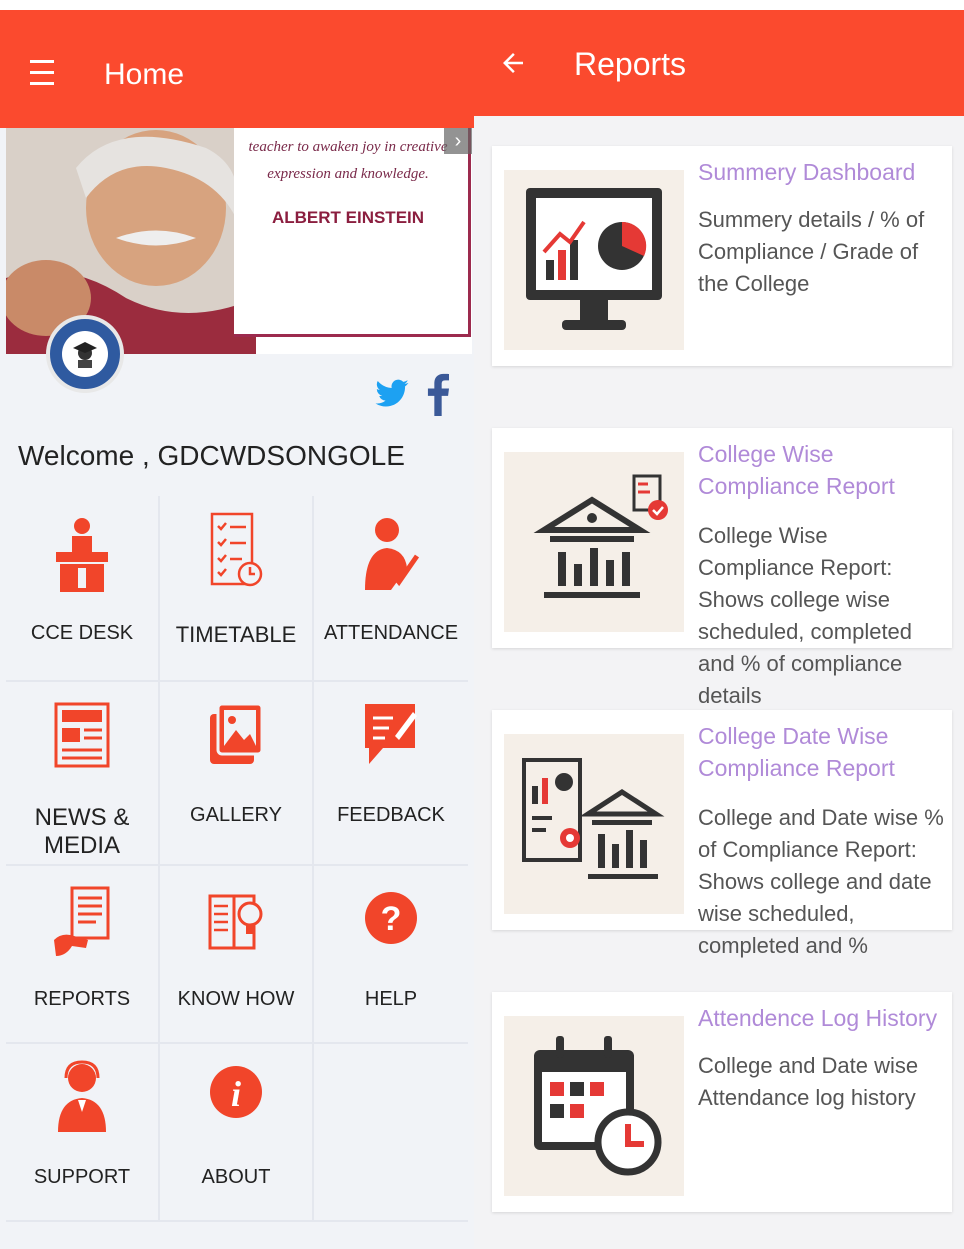 Image resolution: width=964 pixels, height=1249 pixels. Describe the element at coordinates (236, 549) in the screenshot. I see `timetable-icon` at that location.